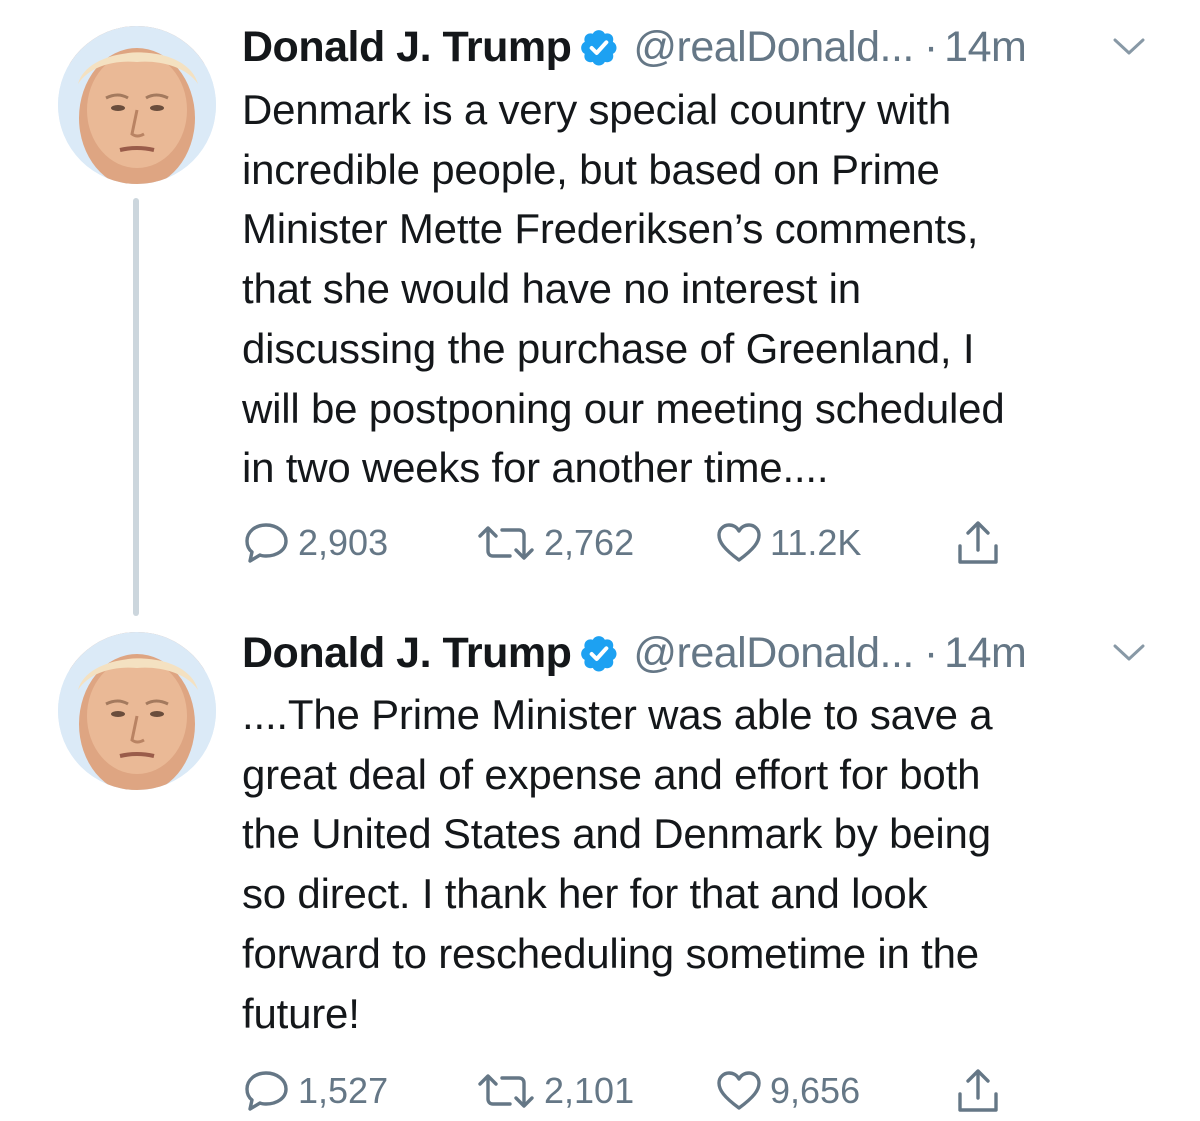 The height and width of the screenshot is (1121, 1200). I want to click on reply-count: 1,527, so click(343, 1090).